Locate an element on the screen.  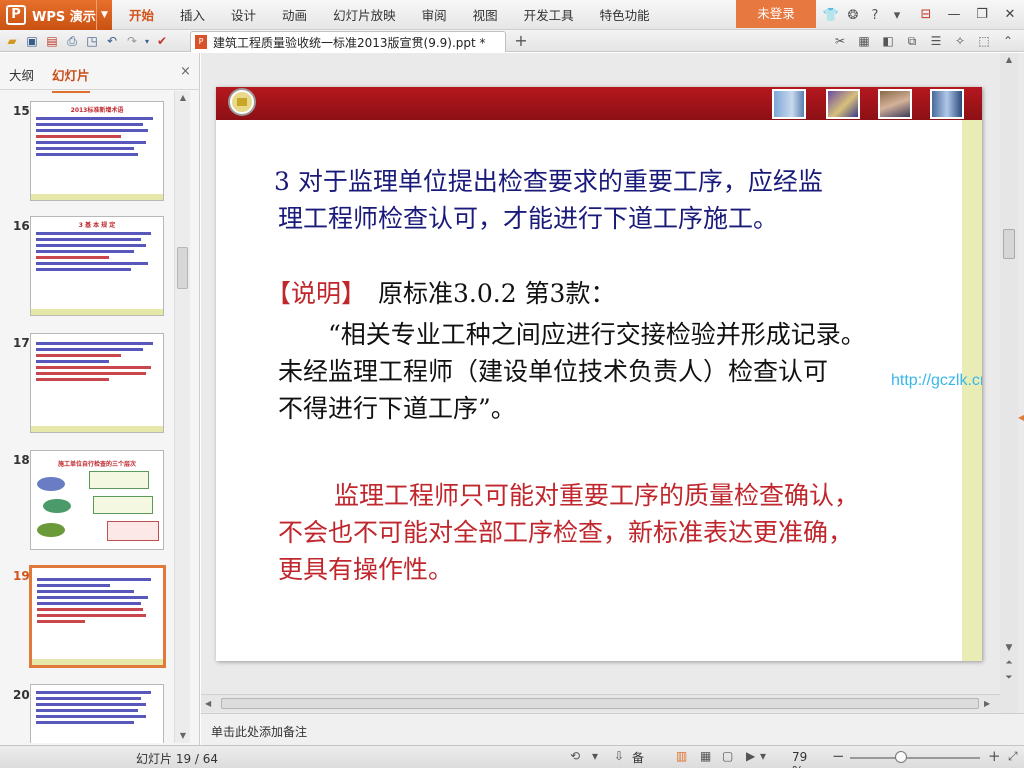
zoom-in-button: + is located at coordinates (994, 756).